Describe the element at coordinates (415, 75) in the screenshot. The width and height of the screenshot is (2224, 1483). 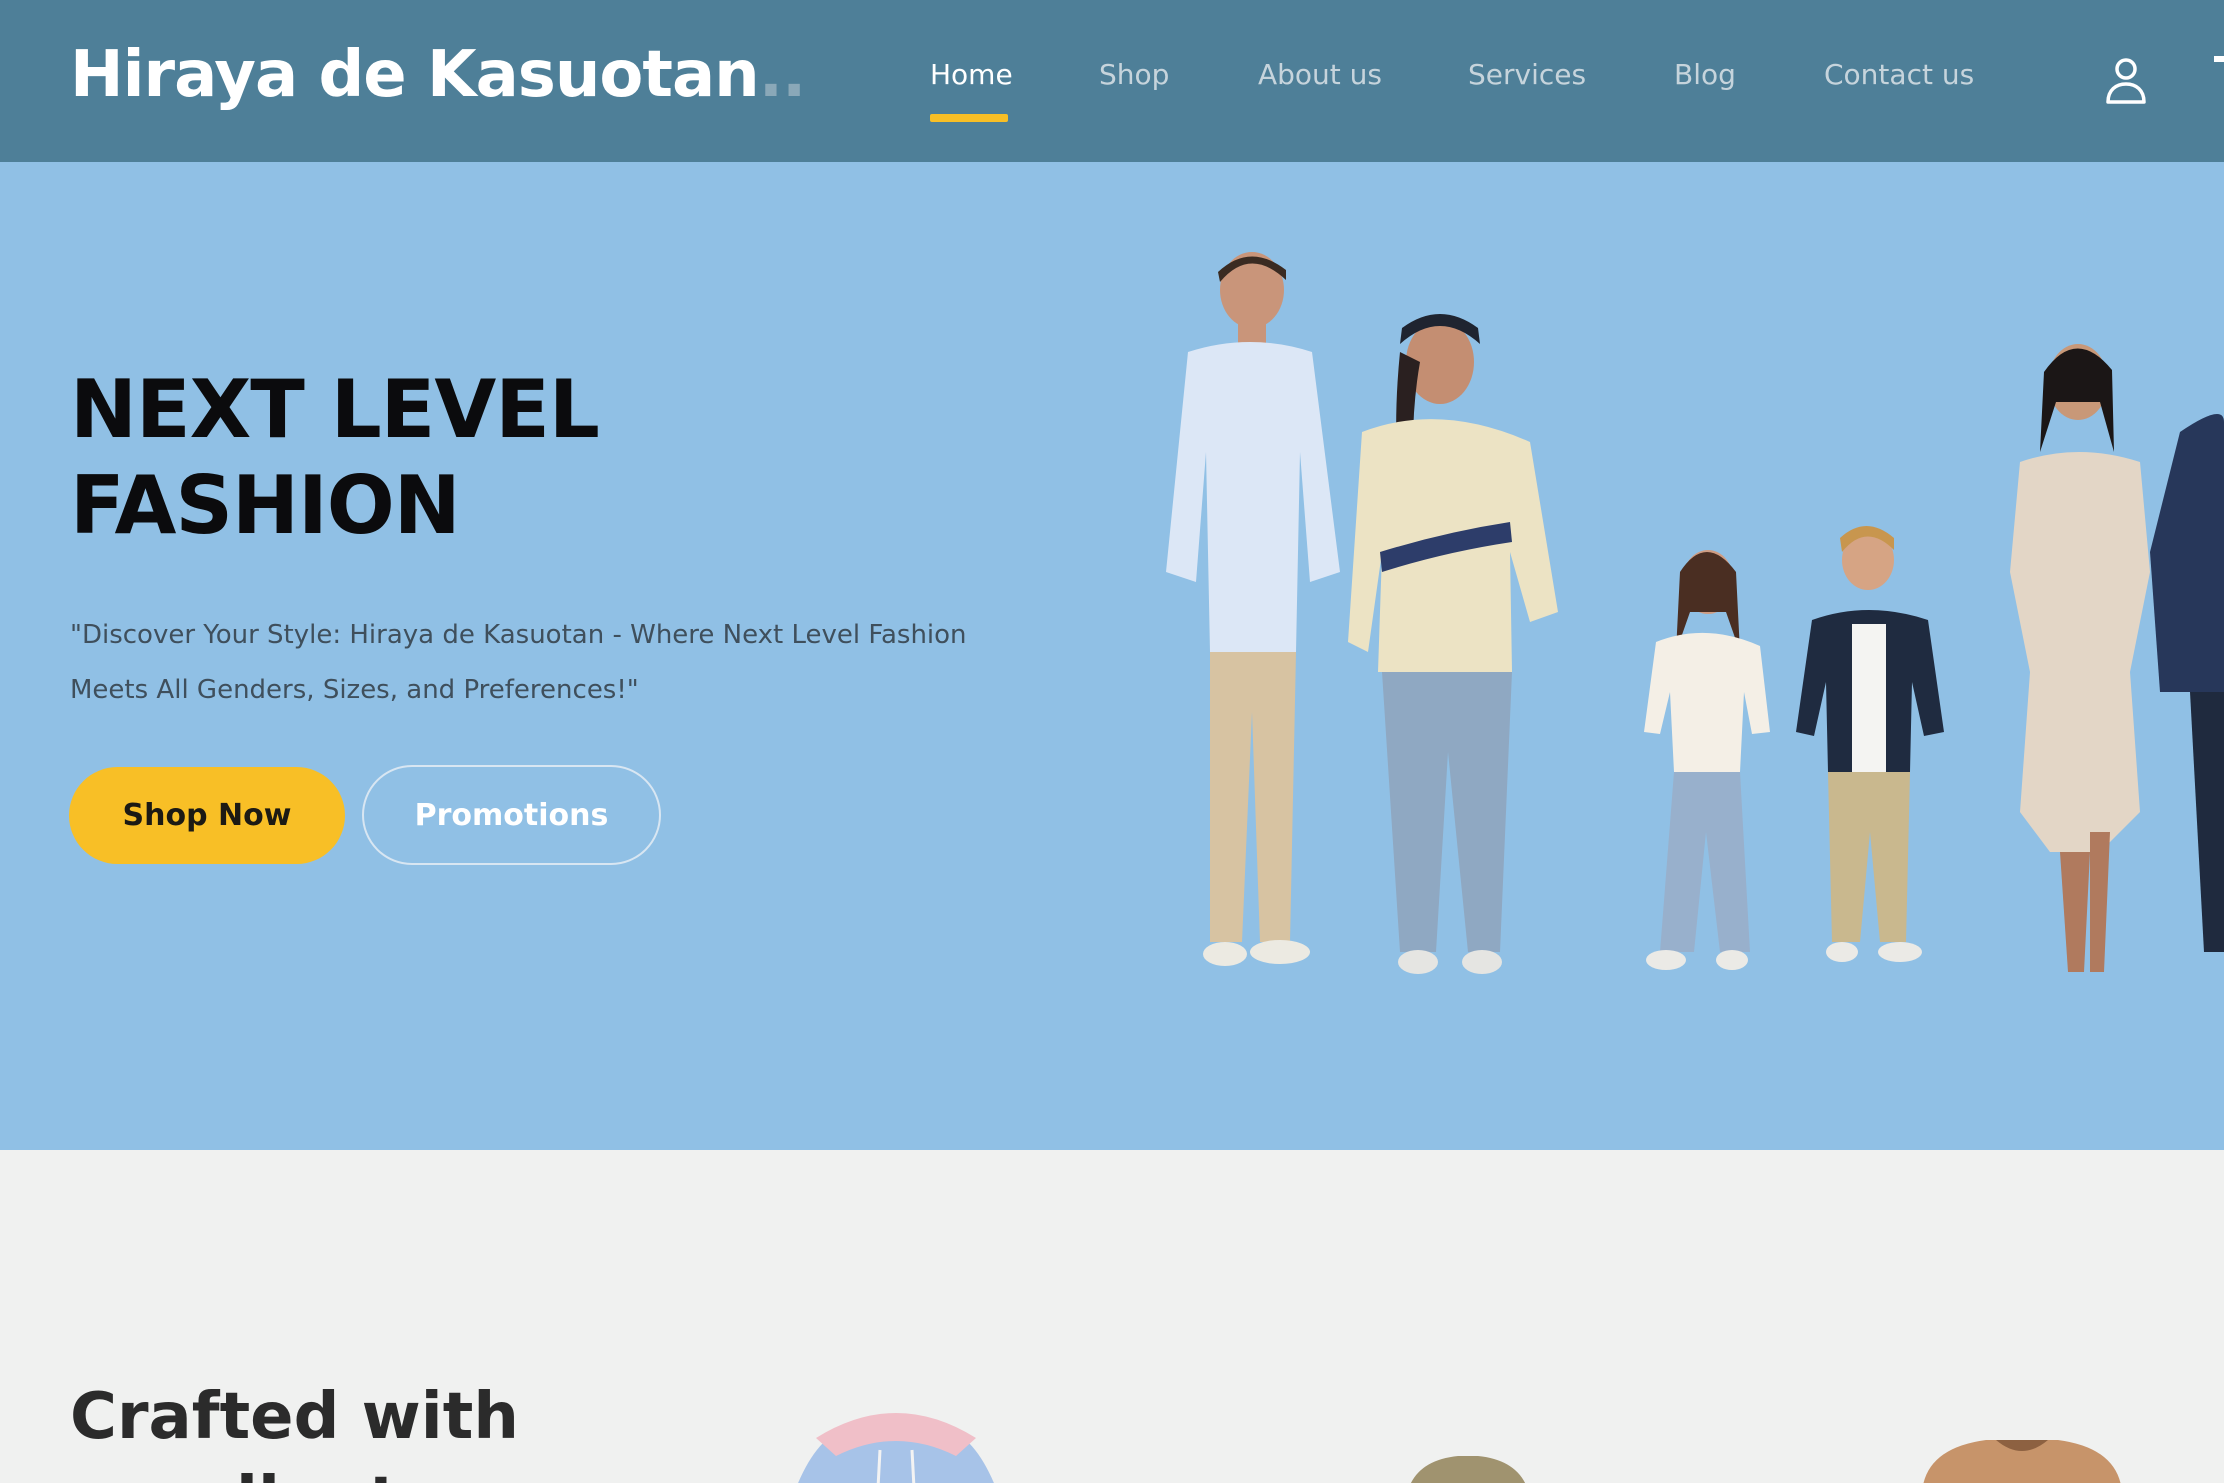
I see `brand-name: Hiraya de Kasuotan` at that location.